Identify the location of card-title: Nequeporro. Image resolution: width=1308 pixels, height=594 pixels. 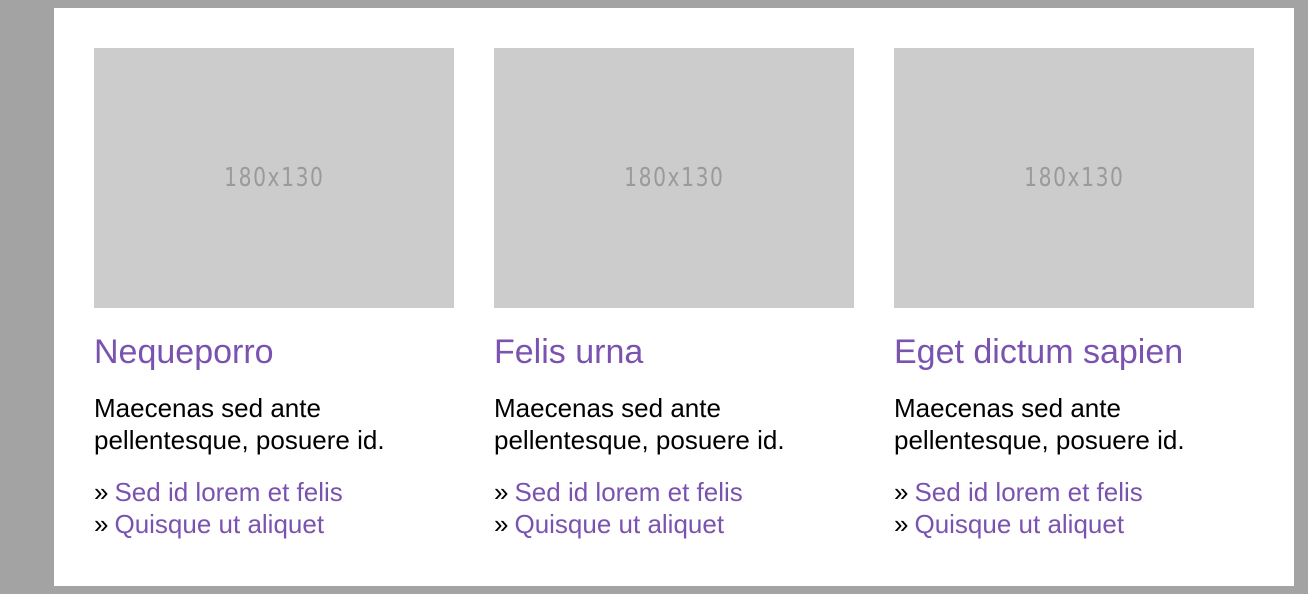
(184, 352).